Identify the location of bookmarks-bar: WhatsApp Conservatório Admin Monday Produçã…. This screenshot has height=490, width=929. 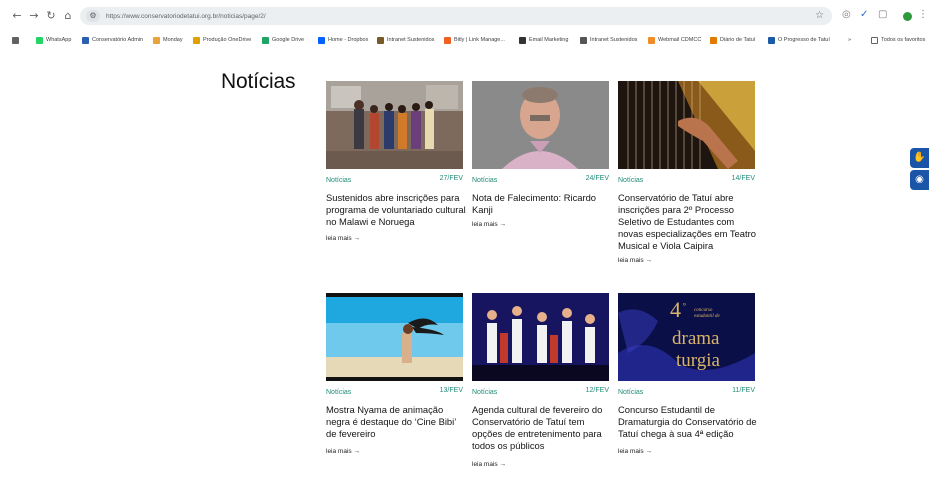
(464, 39).